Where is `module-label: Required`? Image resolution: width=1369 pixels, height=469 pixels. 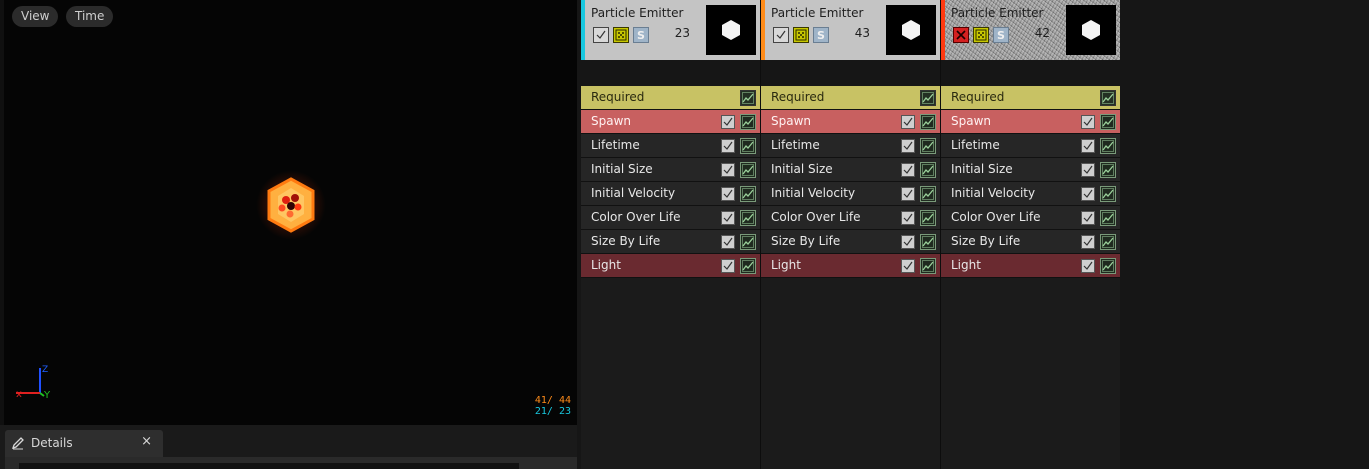
module-label: Required is located at coordinates (798, 97).